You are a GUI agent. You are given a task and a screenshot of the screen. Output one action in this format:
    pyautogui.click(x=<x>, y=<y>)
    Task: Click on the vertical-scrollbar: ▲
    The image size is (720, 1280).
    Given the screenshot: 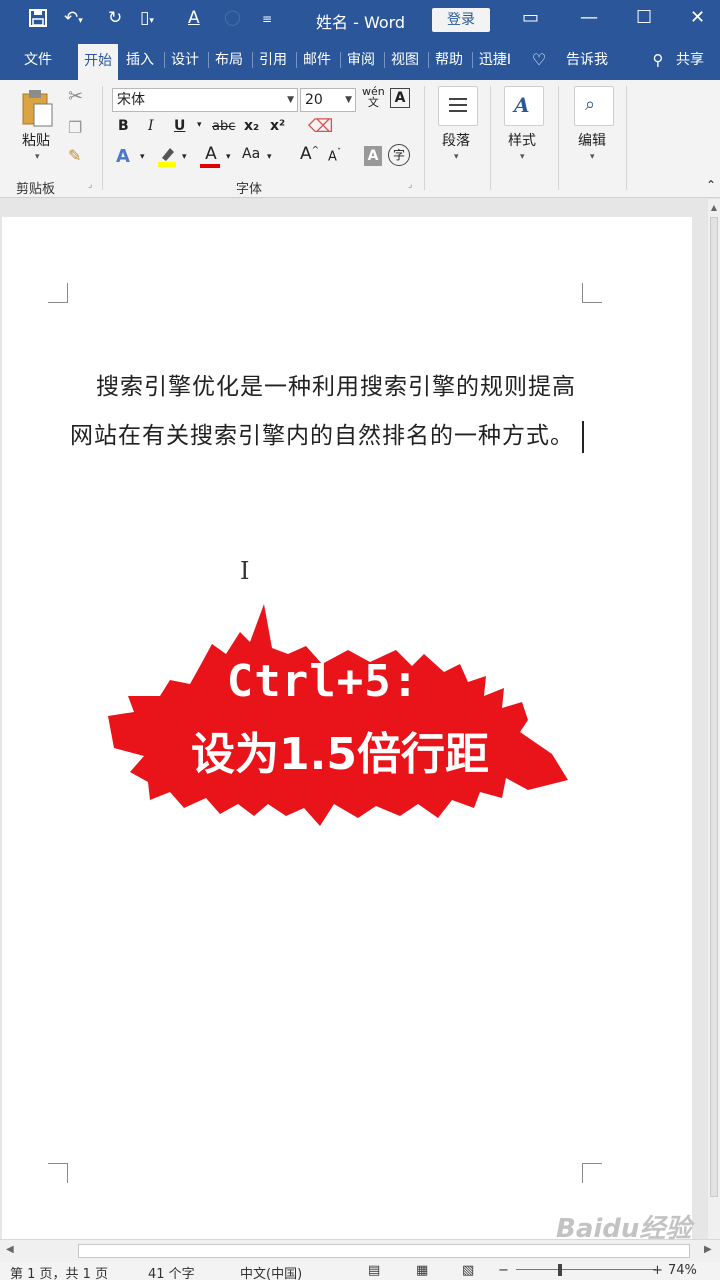 What is the action you would take?
    pyautogui.click(x=714, y=719)
    